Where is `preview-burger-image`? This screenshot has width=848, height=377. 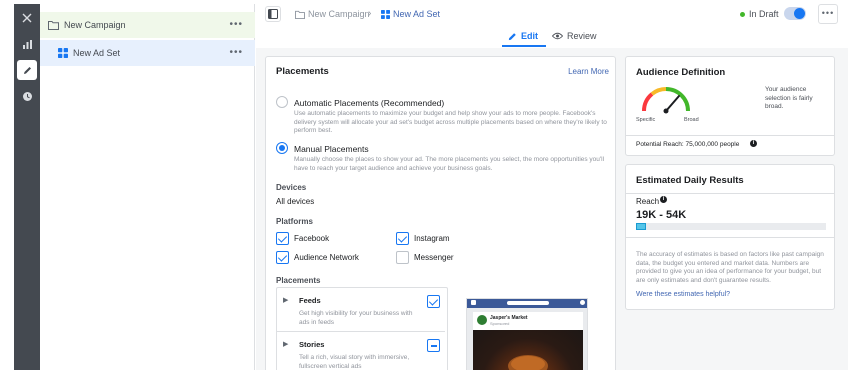
preview-burger-image is located at coordinates (528, 350).